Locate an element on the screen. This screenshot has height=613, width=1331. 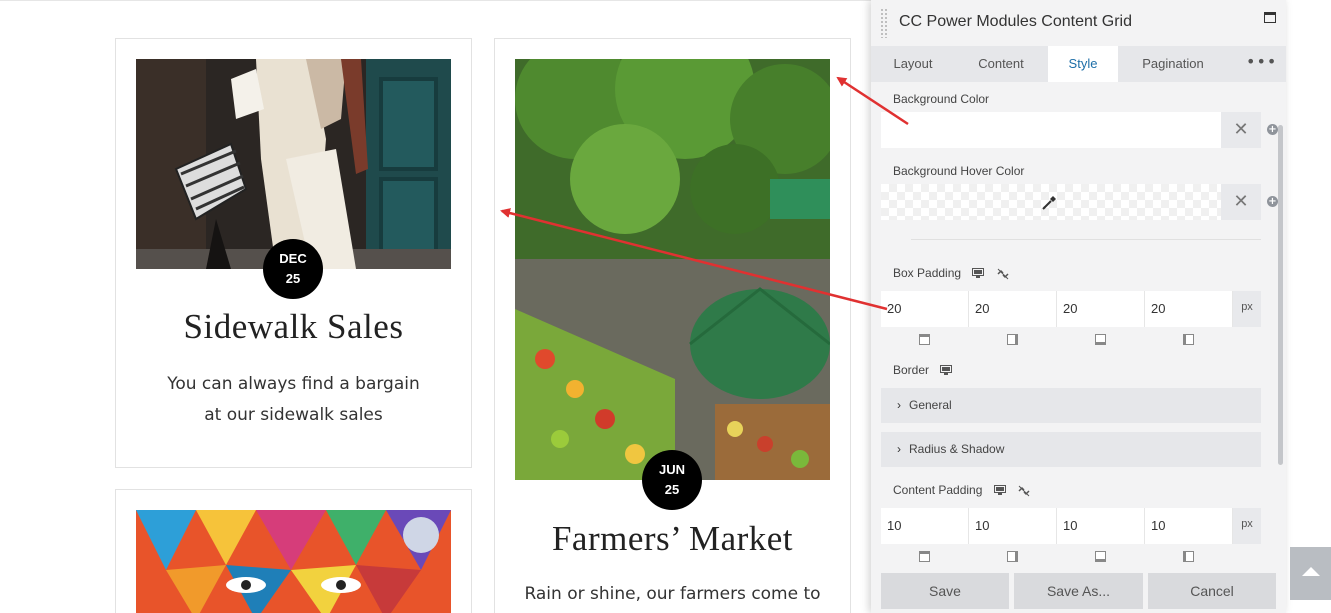
tab-pagination: Pagination is located at coordinates (1173, 64).